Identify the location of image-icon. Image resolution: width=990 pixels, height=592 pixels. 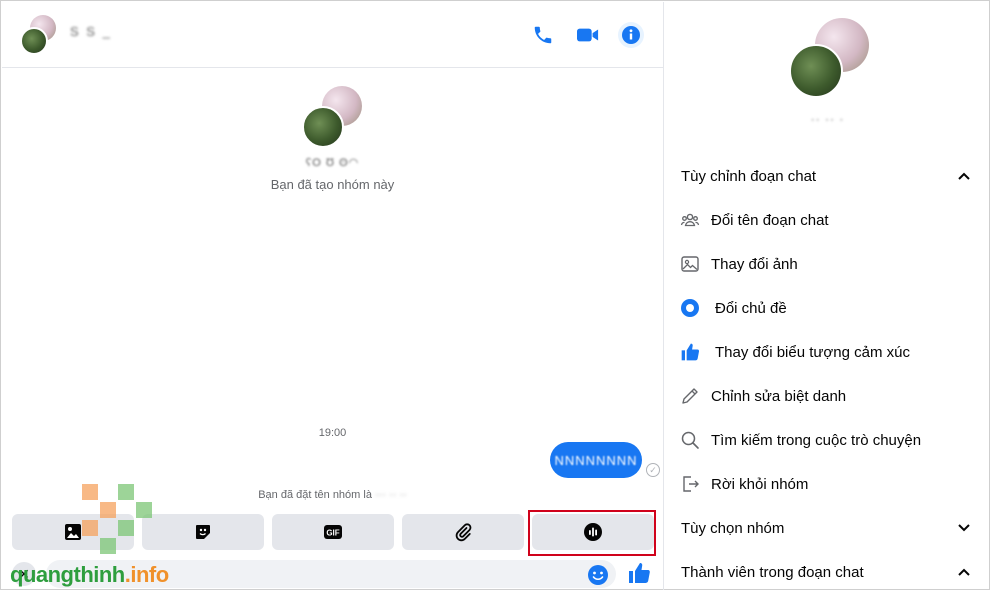
(73, 532).